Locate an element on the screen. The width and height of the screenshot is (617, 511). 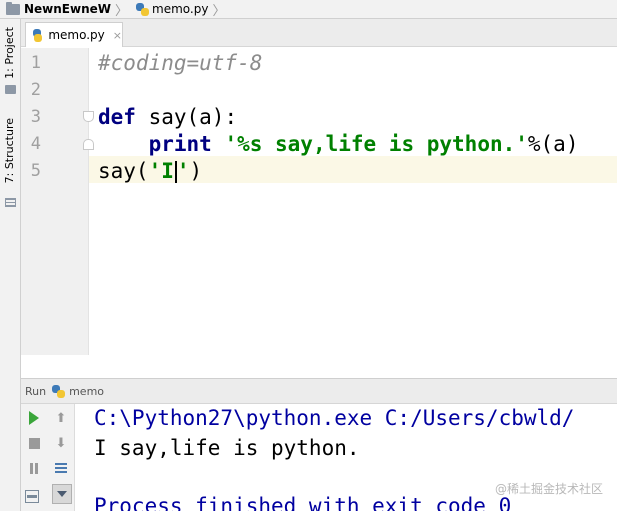
console-command-line: C:\Python27\python.exe C:/Users/cbwld/ is located at coordinates (334, 418).